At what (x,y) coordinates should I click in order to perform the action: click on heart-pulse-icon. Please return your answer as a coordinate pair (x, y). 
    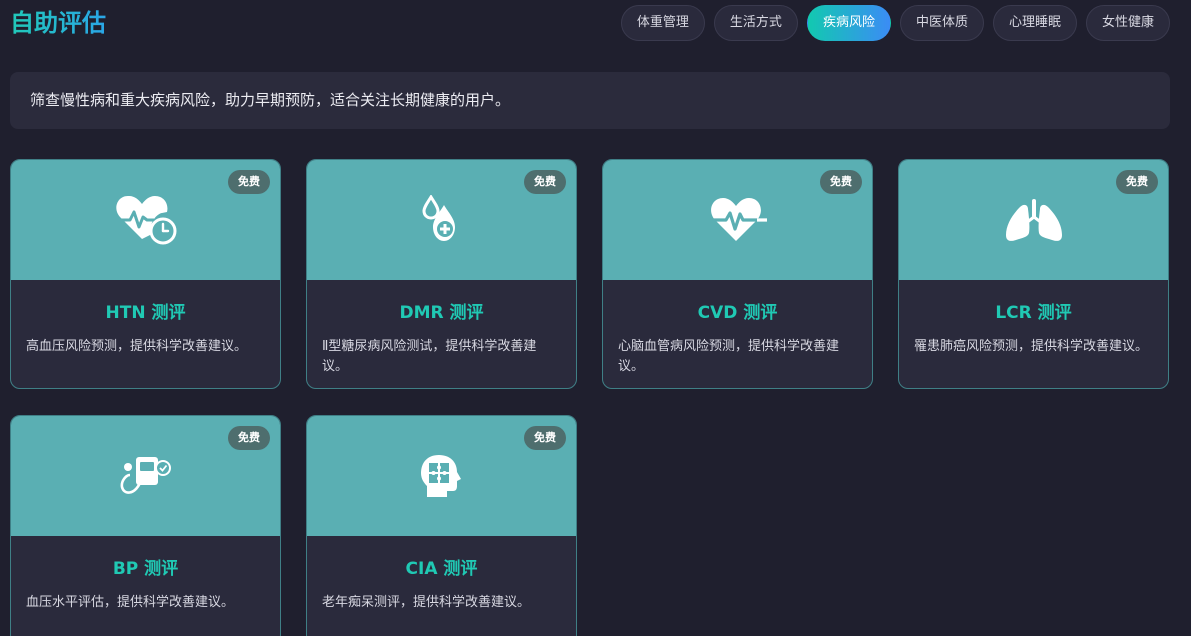
    Looking at the image, I should click on (738, 220).